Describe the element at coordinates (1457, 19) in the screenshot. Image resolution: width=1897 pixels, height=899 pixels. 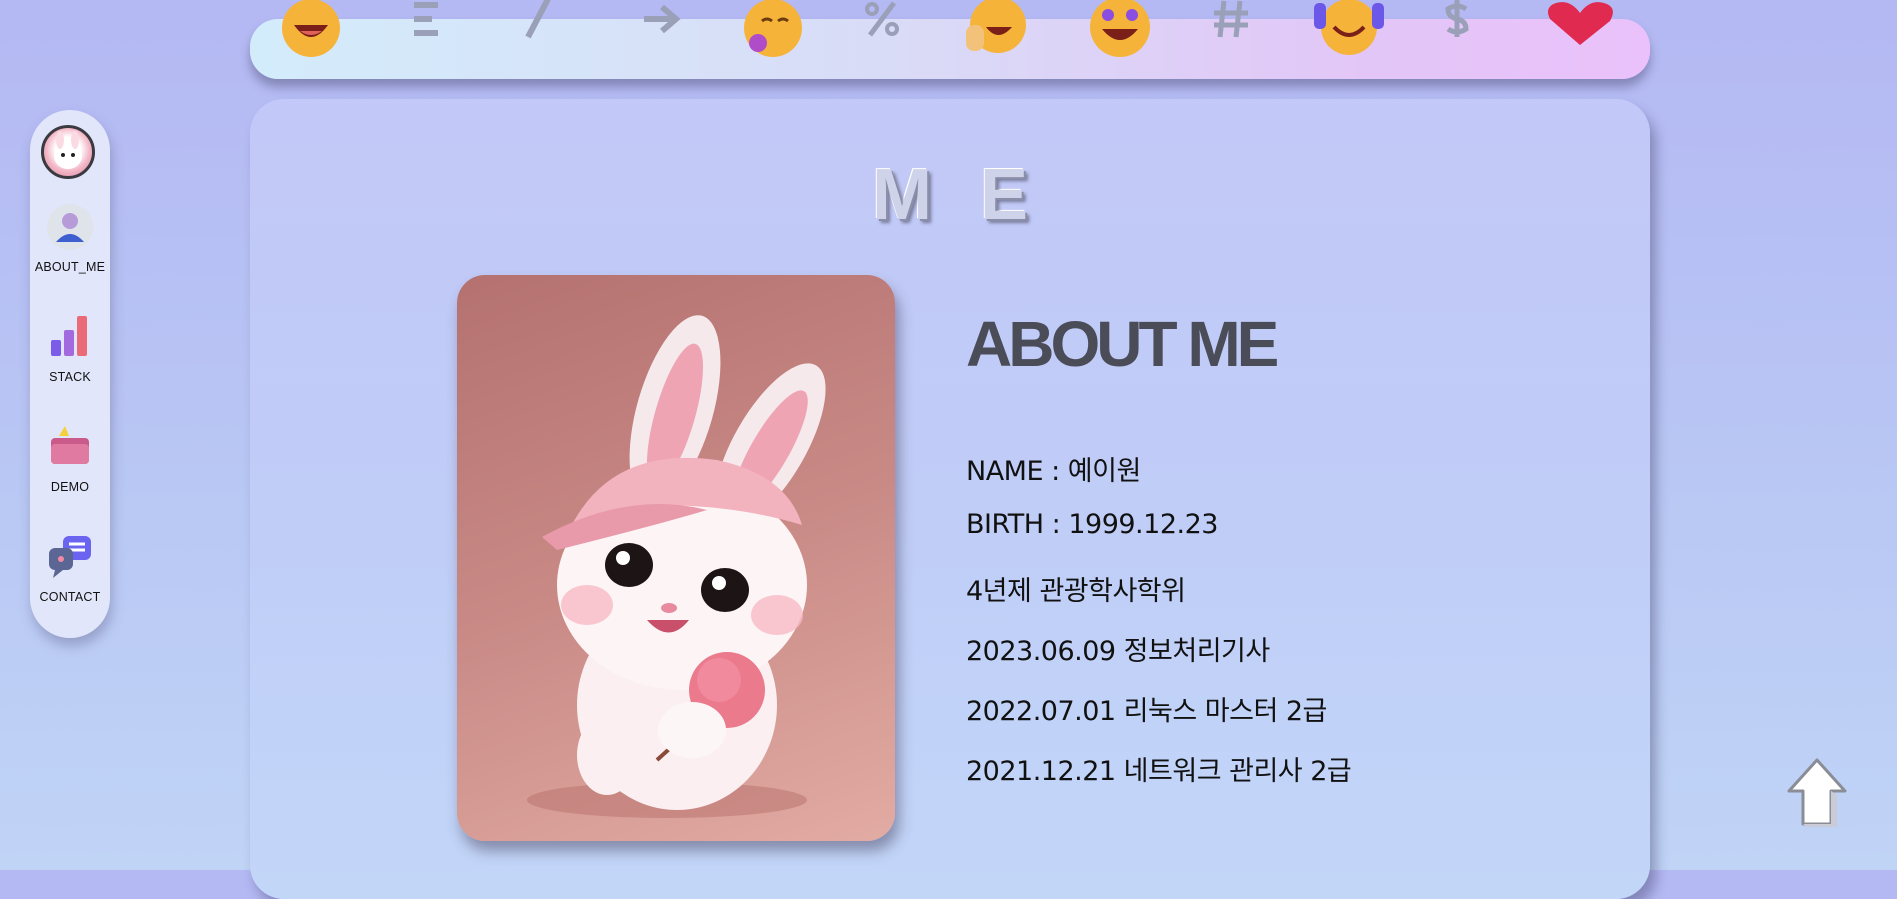
I see `chrome-dollar-decoration` at that location.